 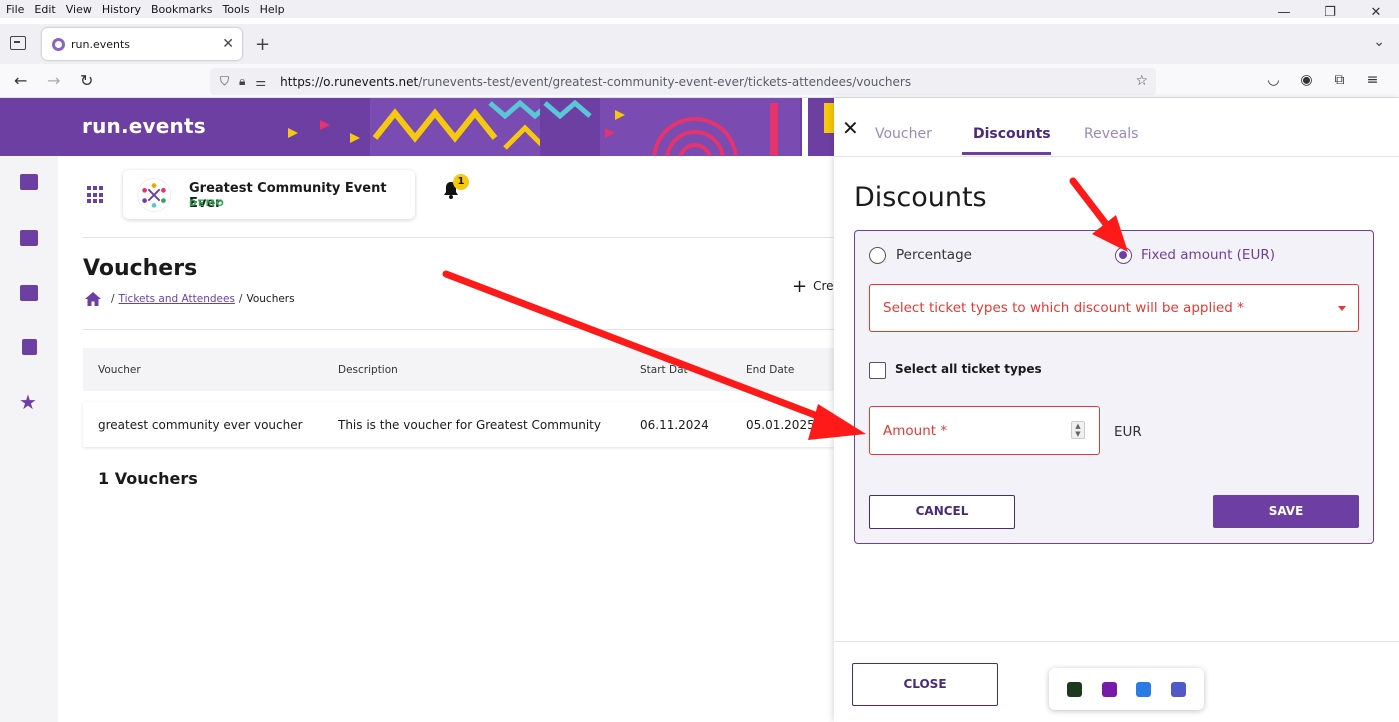 What do you see at coordinates (984, 430) in the screenshot?
I see `amount-input: Amount * ▲ ▼` at bounding box center [984, 430].